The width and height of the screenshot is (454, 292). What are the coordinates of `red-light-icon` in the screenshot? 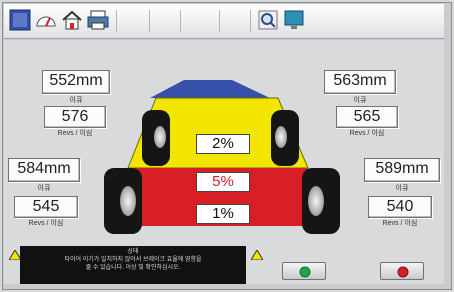 It's located at (403, 272).